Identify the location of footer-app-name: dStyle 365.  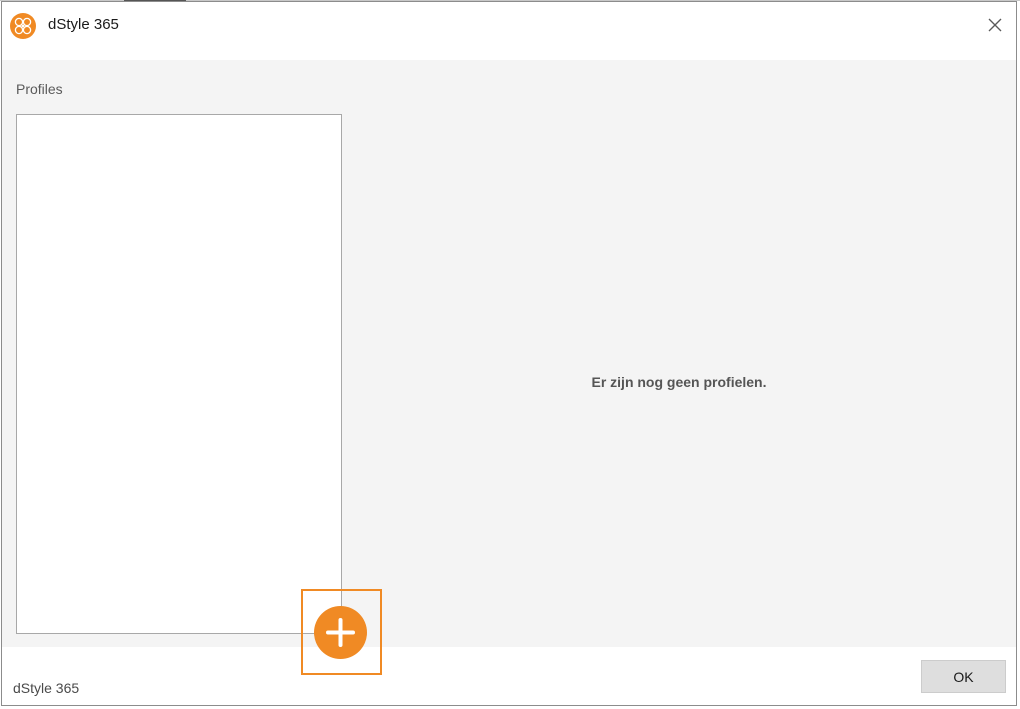
(46, 688).